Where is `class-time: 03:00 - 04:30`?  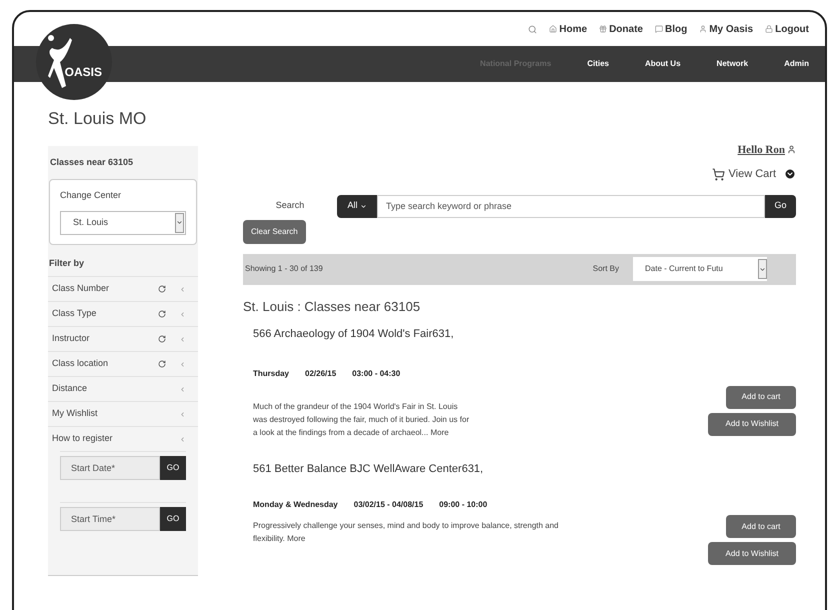 class-time: 03:00 - 04:30 is located at coordinates (376, 374).